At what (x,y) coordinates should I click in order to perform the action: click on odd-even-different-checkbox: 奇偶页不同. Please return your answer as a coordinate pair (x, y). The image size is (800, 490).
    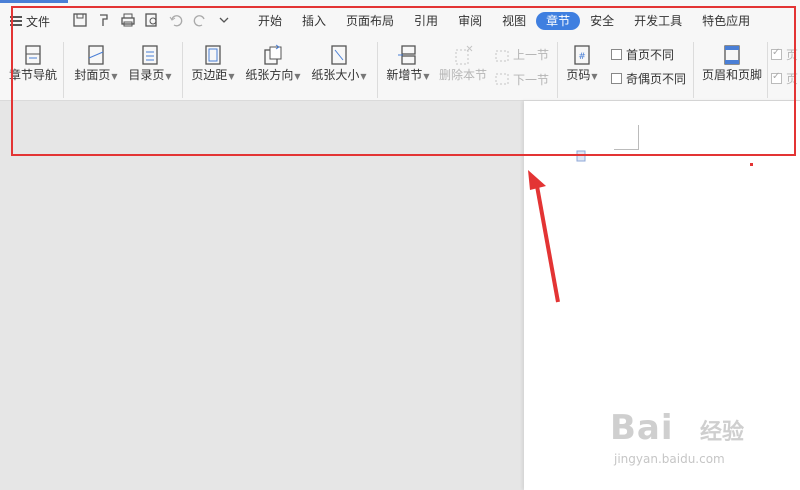
    Looking at the image, I should click on (648, 78).